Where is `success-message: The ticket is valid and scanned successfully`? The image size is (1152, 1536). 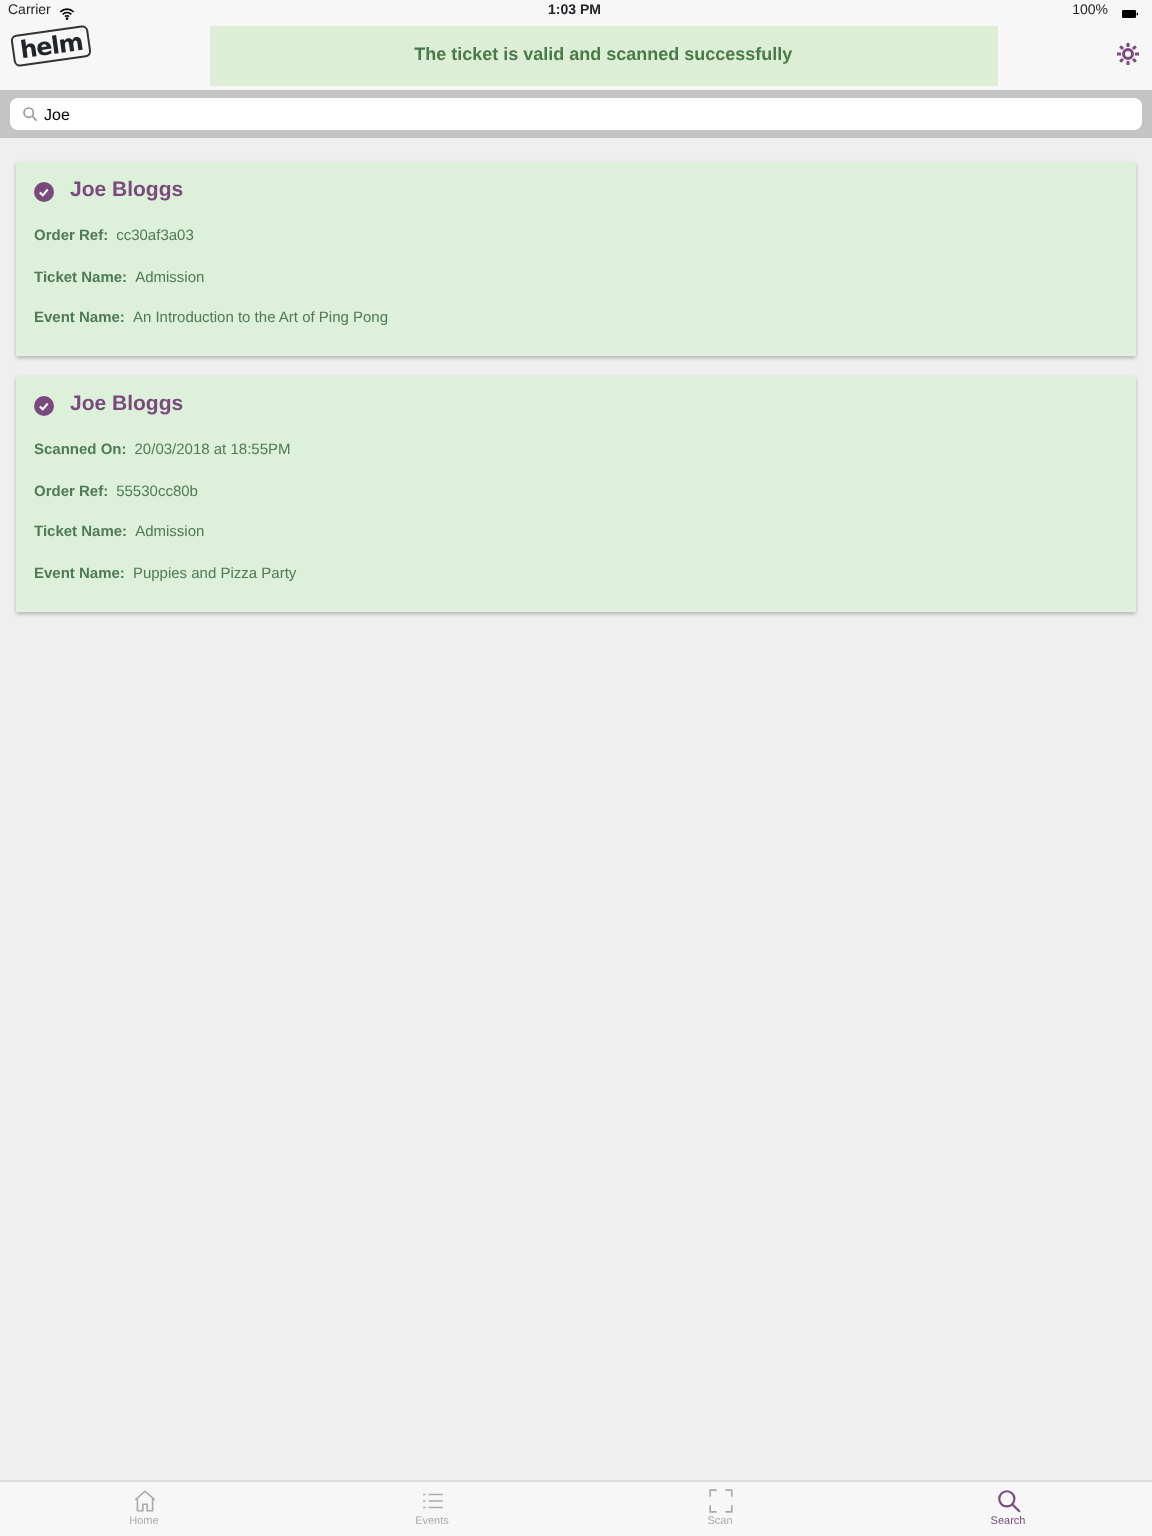 success-message: The ticket is valid and scanned successfully is located at coordinates (603, 56).